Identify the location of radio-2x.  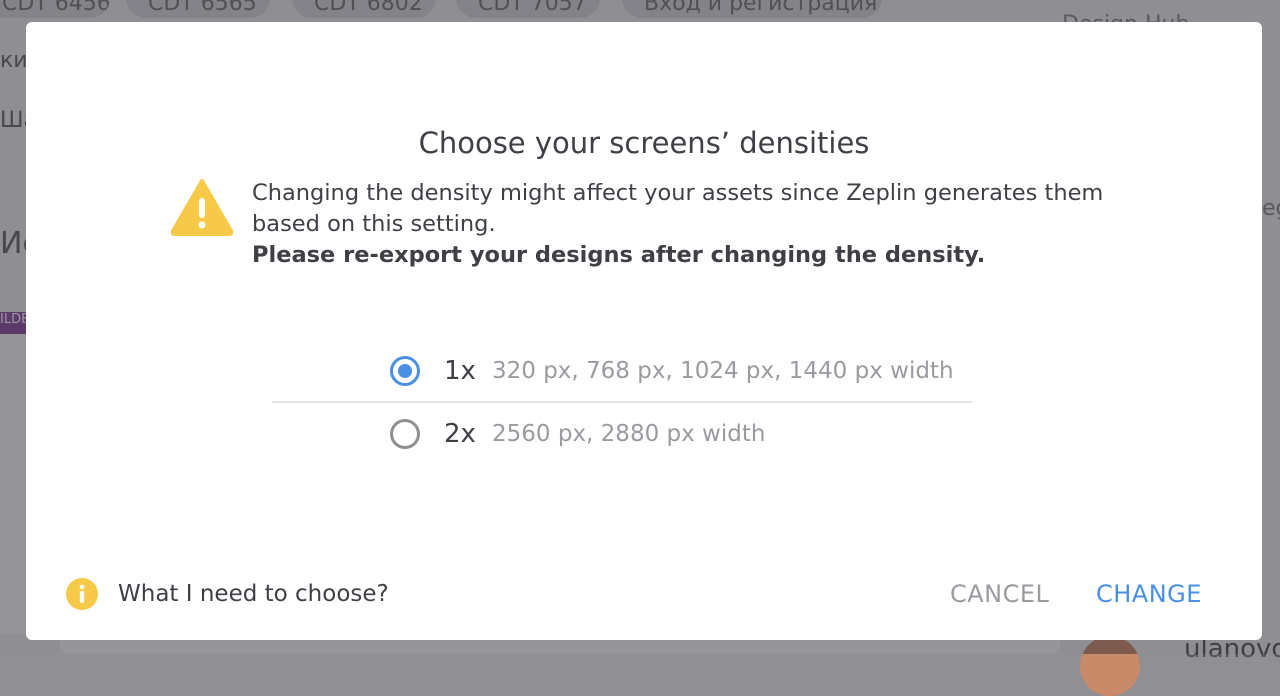
(405, 434).